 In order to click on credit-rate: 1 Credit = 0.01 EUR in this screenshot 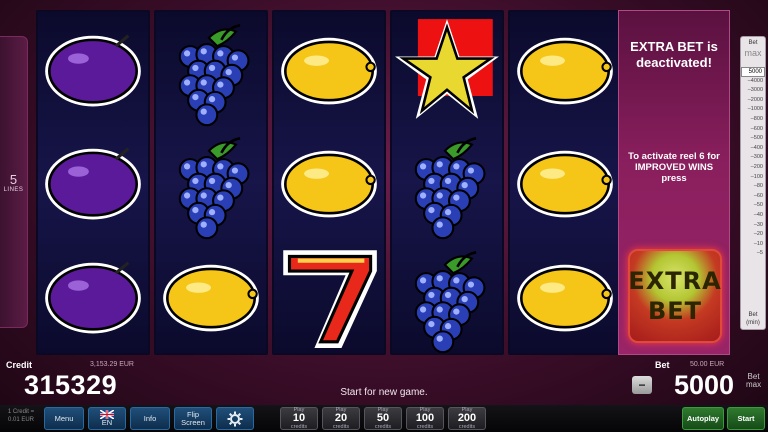, I will do `click(21, 416)`.